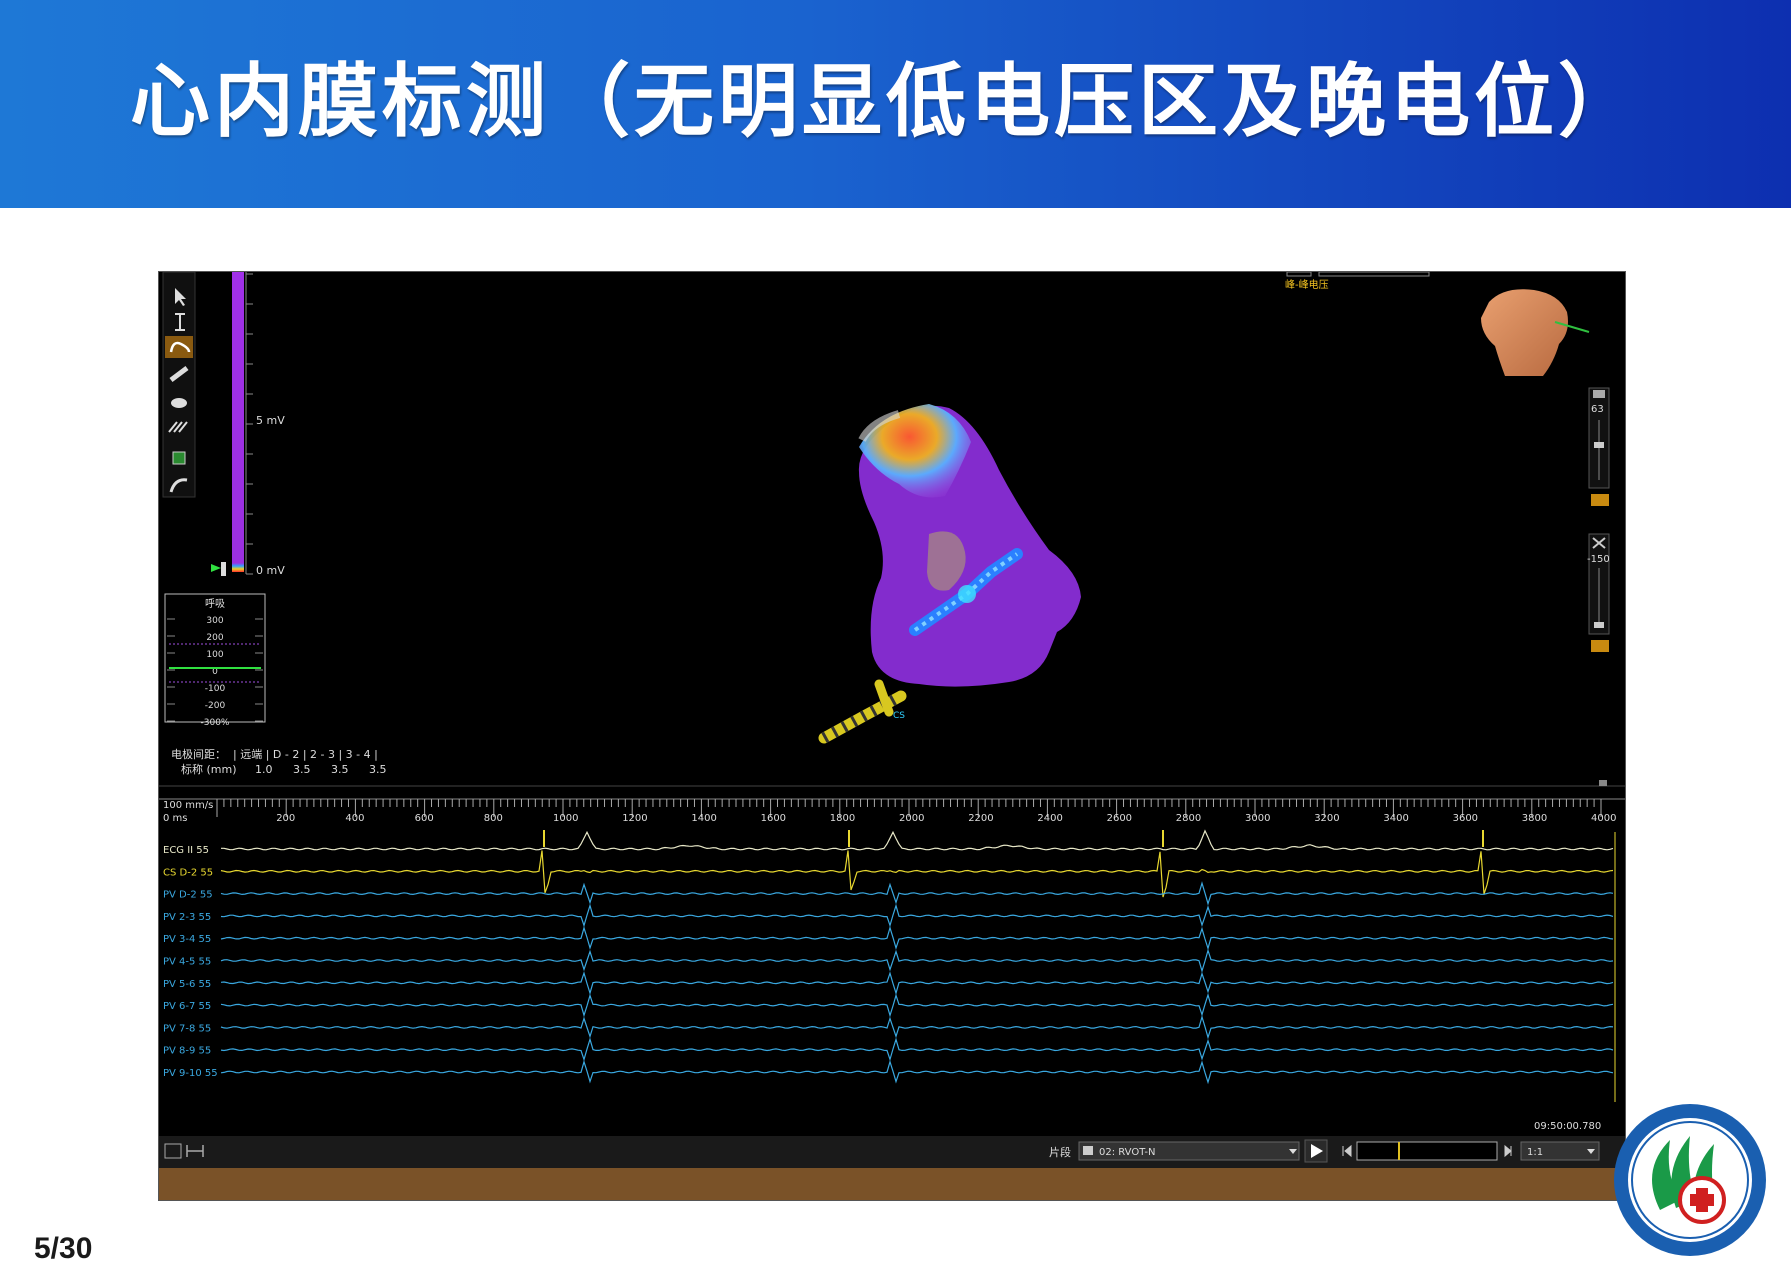 This screenshot has width=1791, height=1281. I want to click on lower-threshold-slider, so click(216, 568).